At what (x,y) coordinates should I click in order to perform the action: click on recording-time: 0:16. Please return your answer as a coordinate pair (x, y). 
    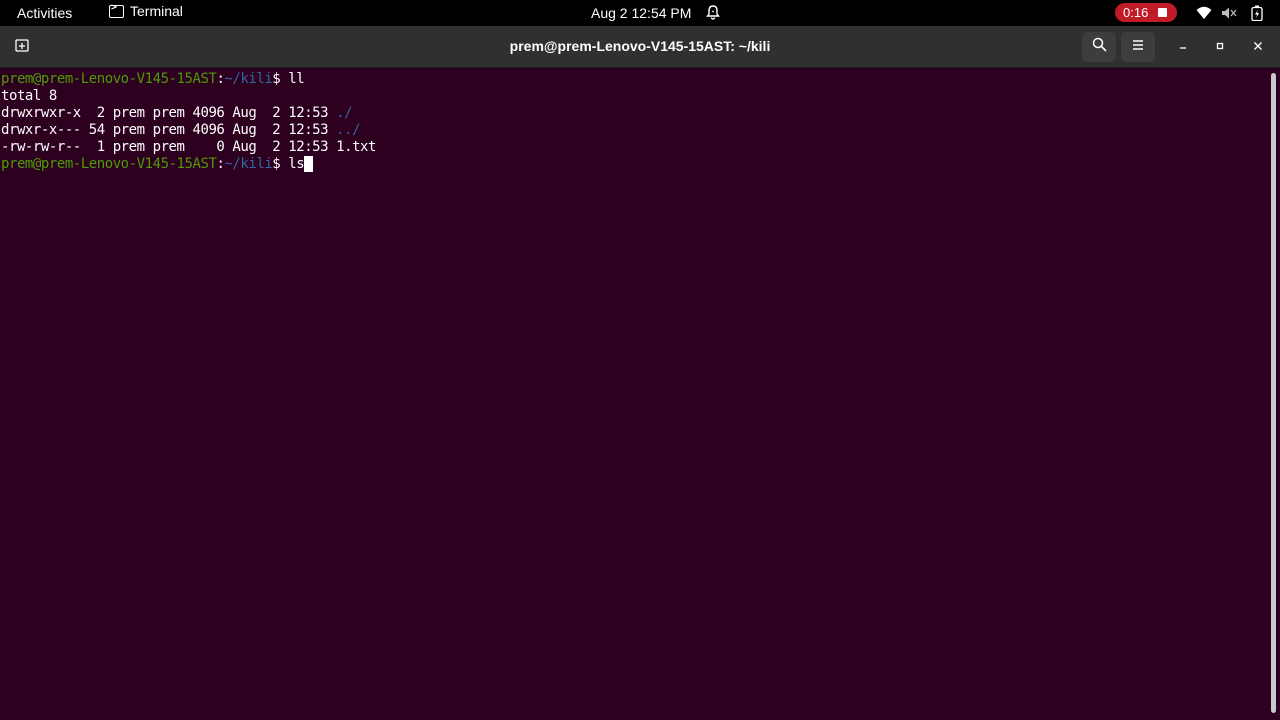
    Looking at the image, I should click on (1136, 12).